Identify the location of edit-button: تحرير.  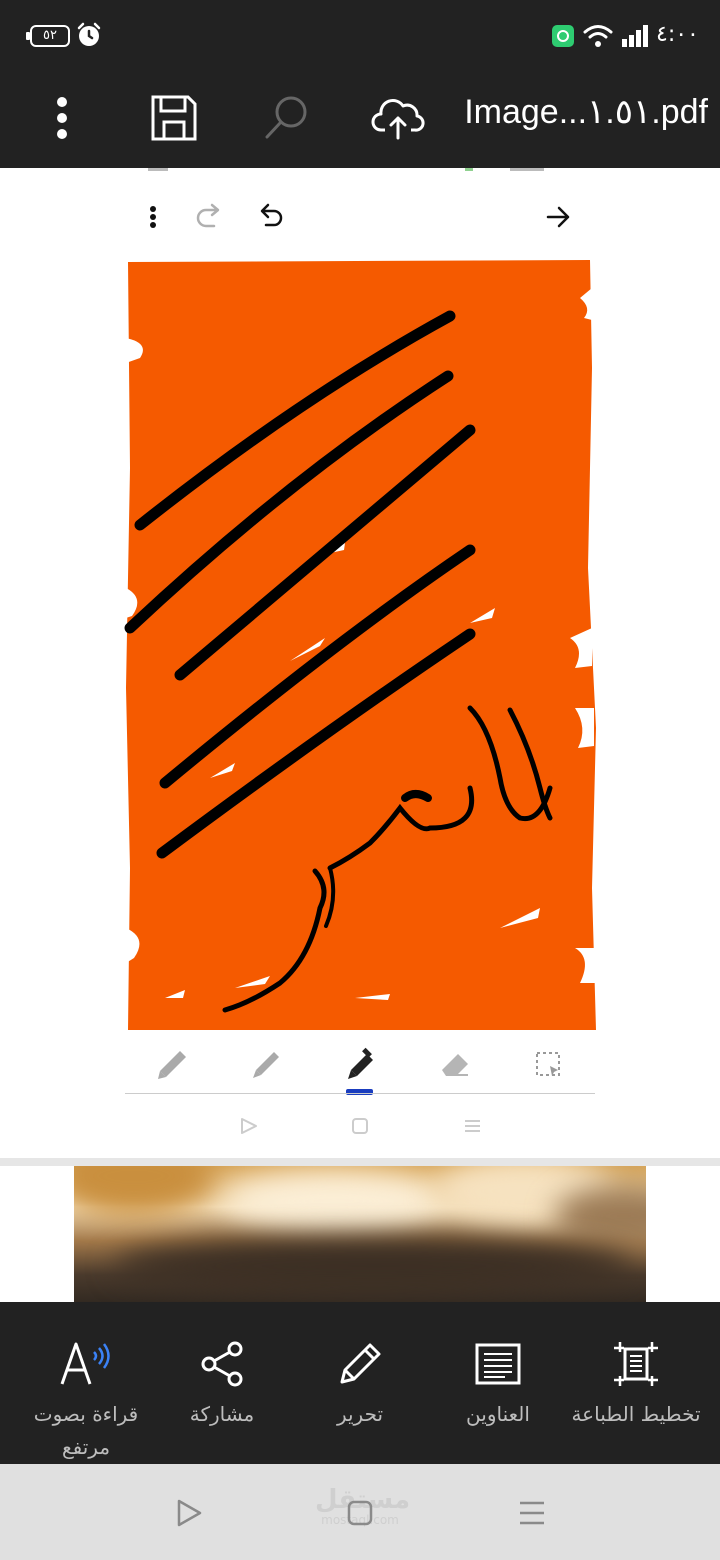
(360, 1383).